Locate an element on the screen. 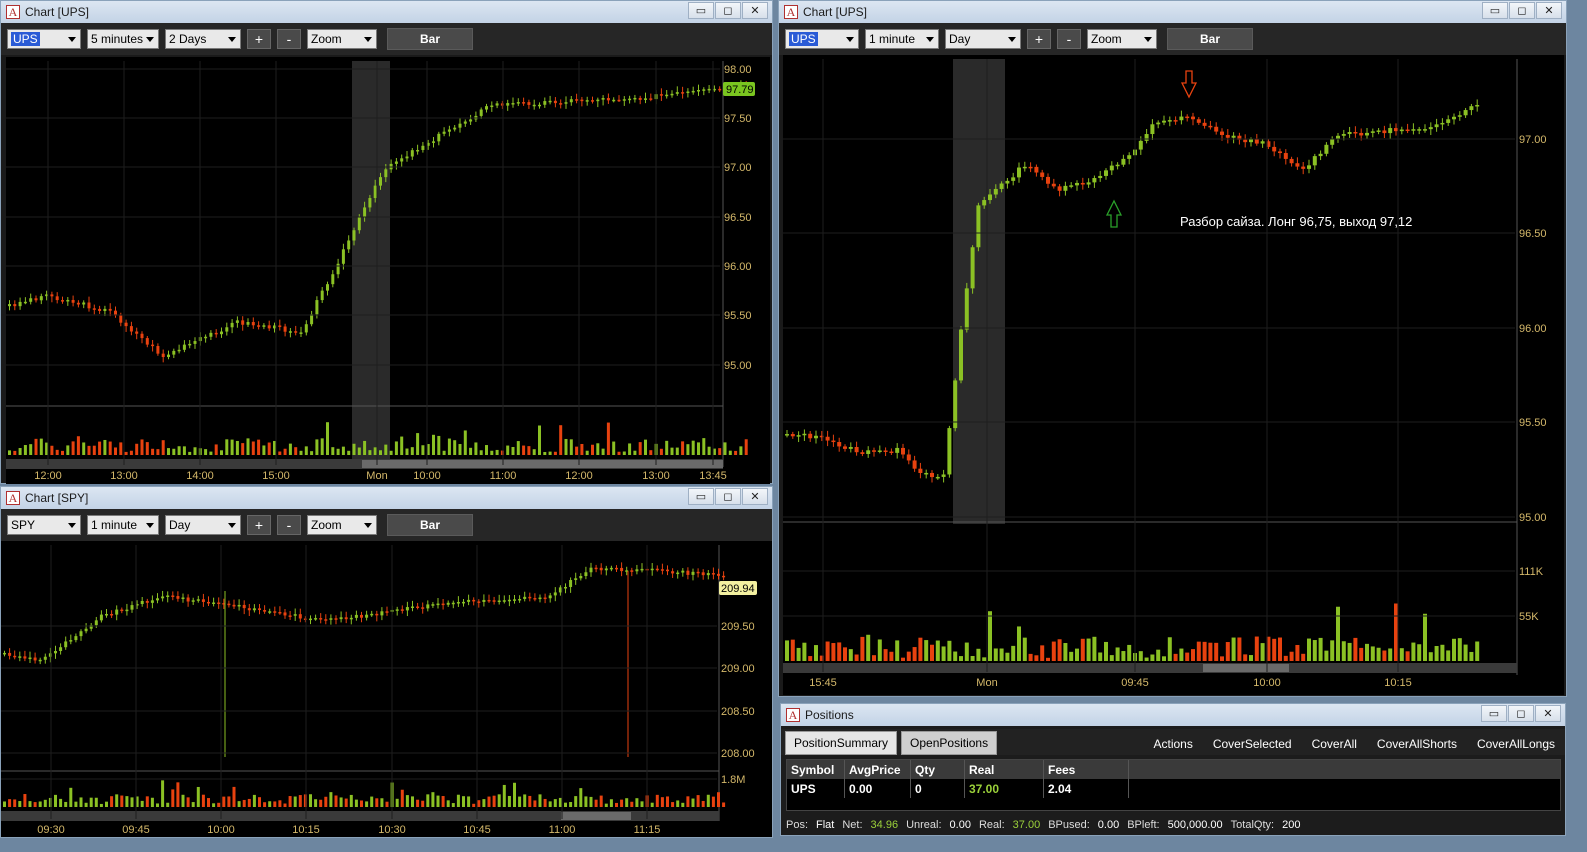 This screenshot has height=852, width=1587. cover-all-button: CoverAll is located at coordinates (1334, 744).